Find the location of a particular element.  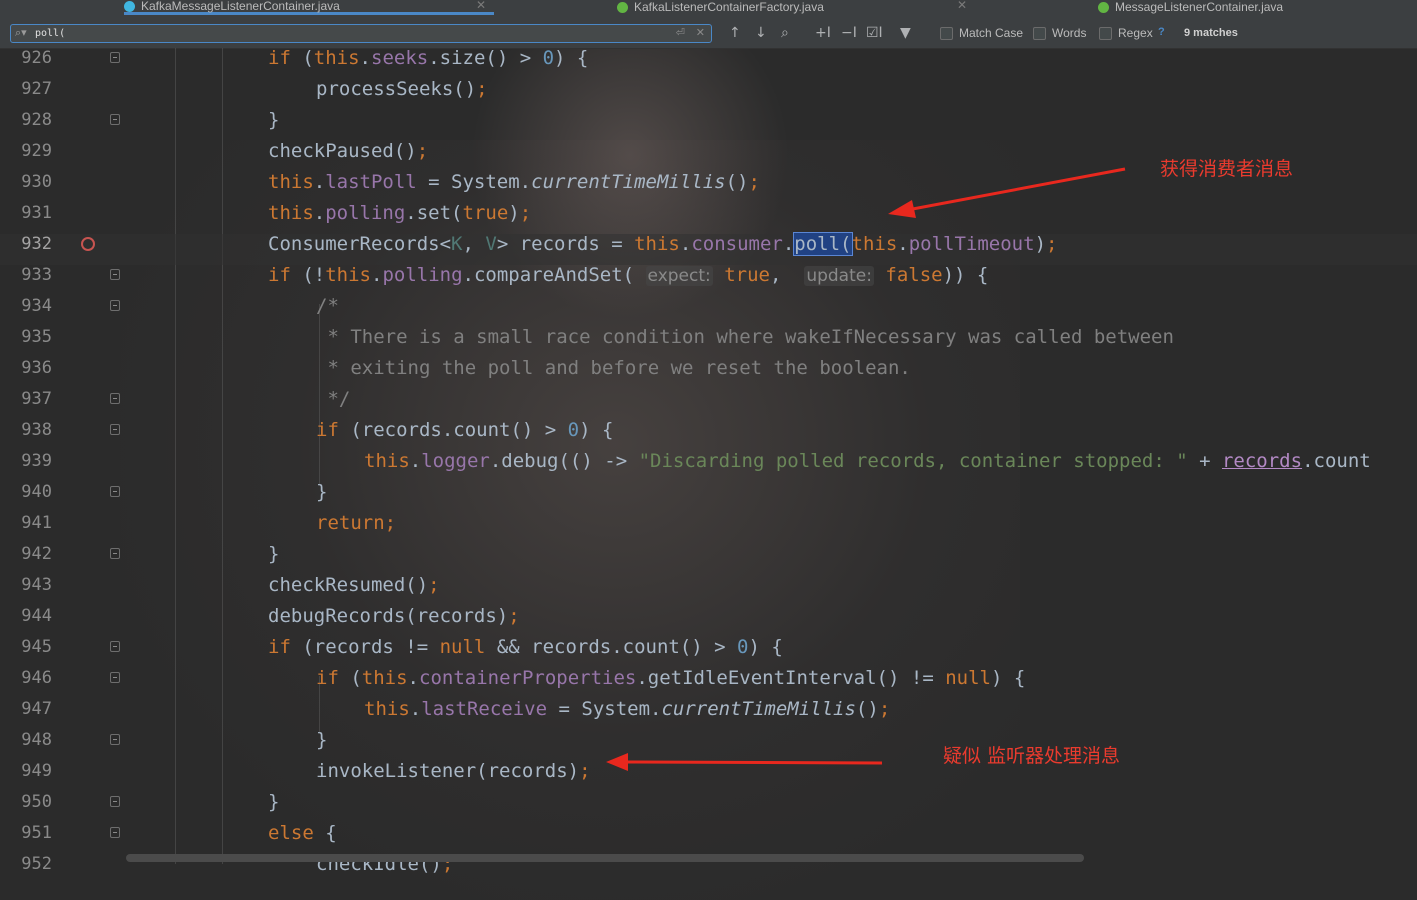

horizontal-scrollbar is located at coordinates (605, 858).